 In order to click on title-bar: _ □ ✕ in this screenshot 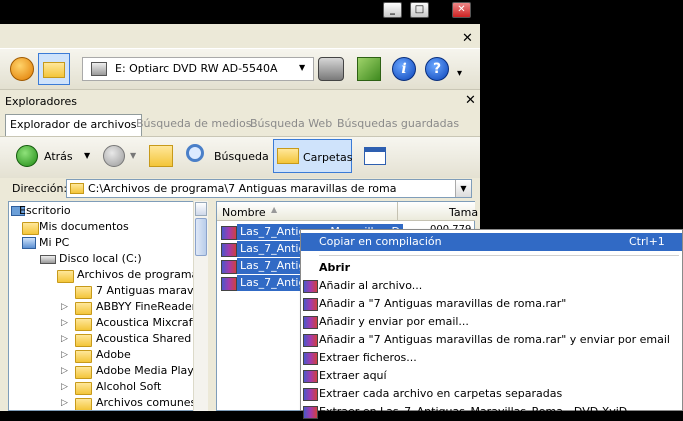, I will do `click(240, 12)`.